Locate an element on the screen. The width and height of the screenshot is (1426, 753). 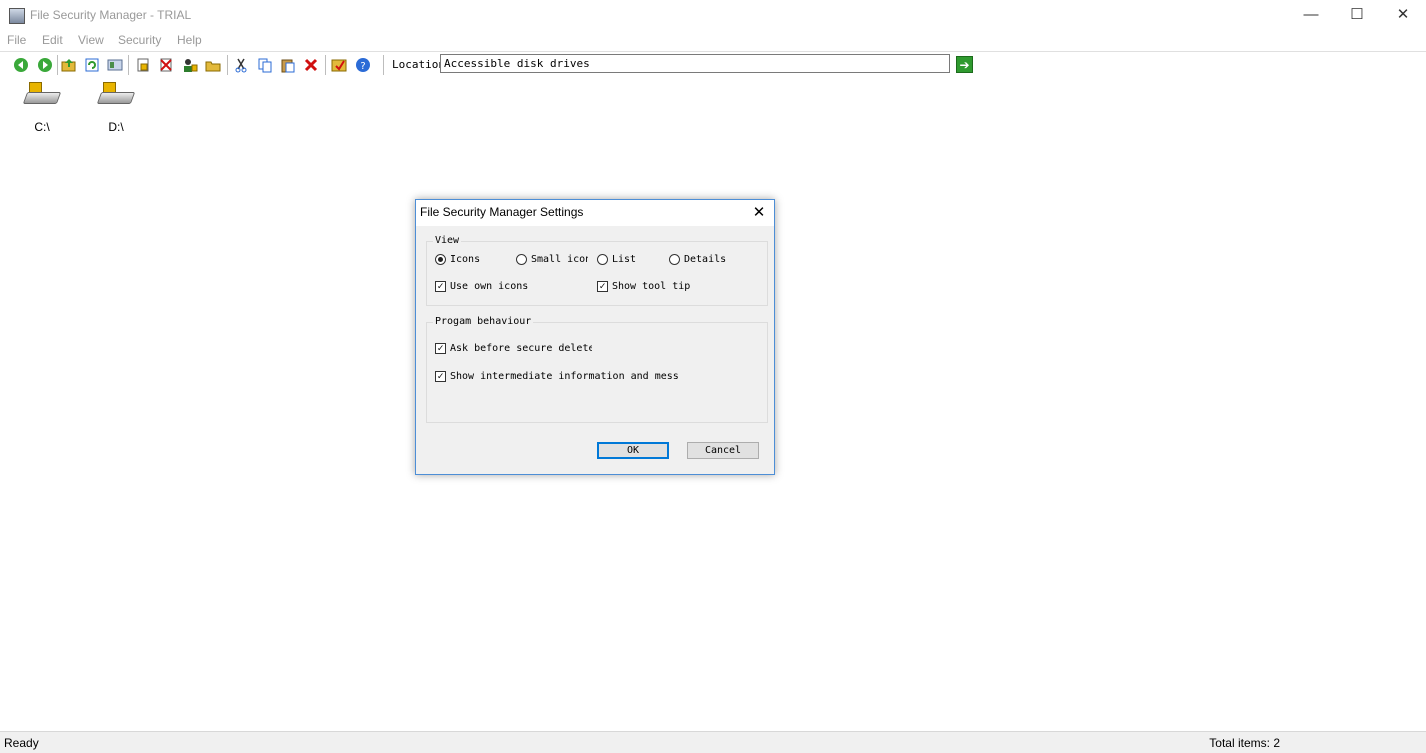
settings-icon is located at coordinates (339, 65).